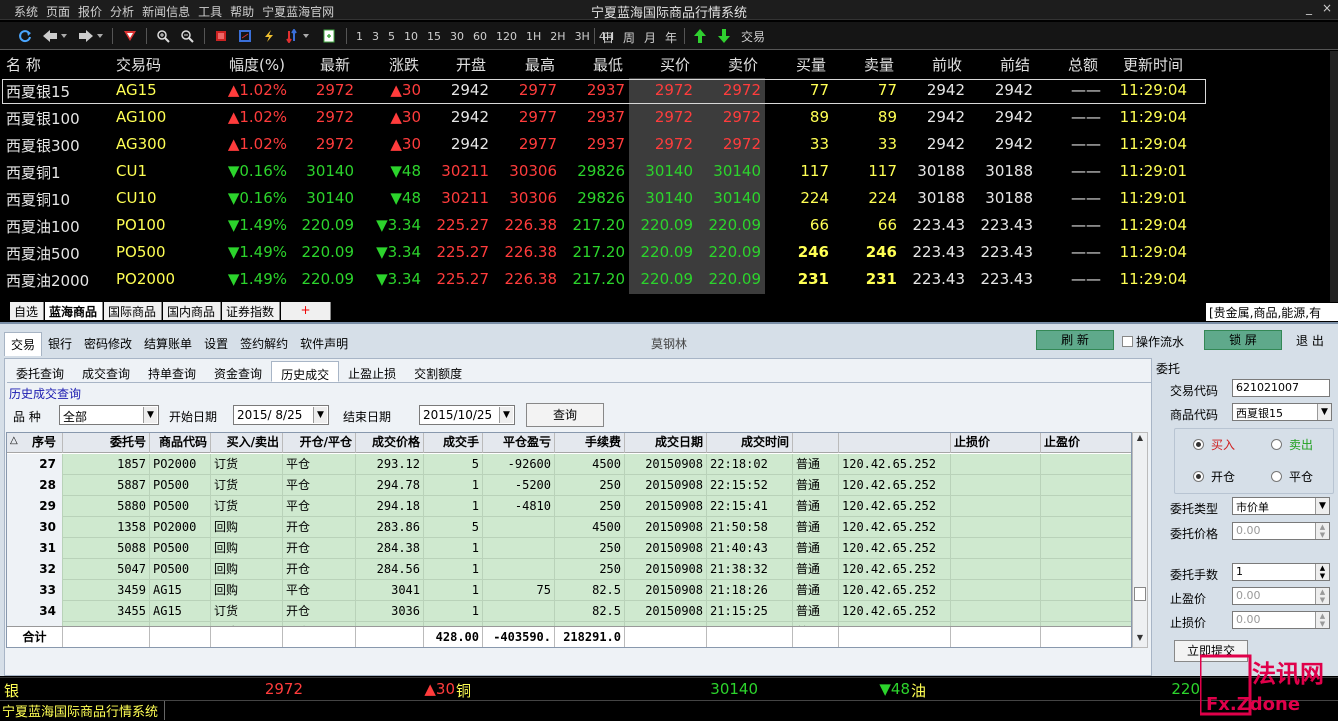 The height and width of the screenshot is (721, 1338). I want to click on down-arrow-icon, so click(724, 36).